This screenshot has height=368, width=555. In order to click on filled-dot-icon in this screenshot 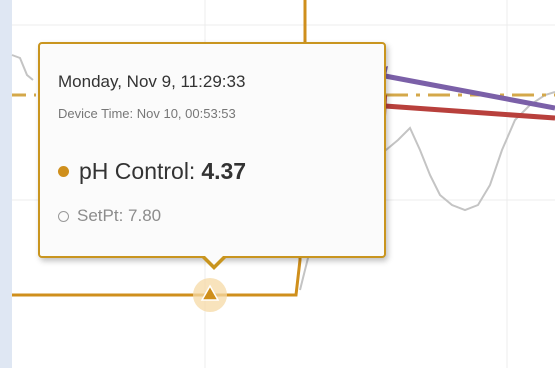, I will do `click(63, 171)`.